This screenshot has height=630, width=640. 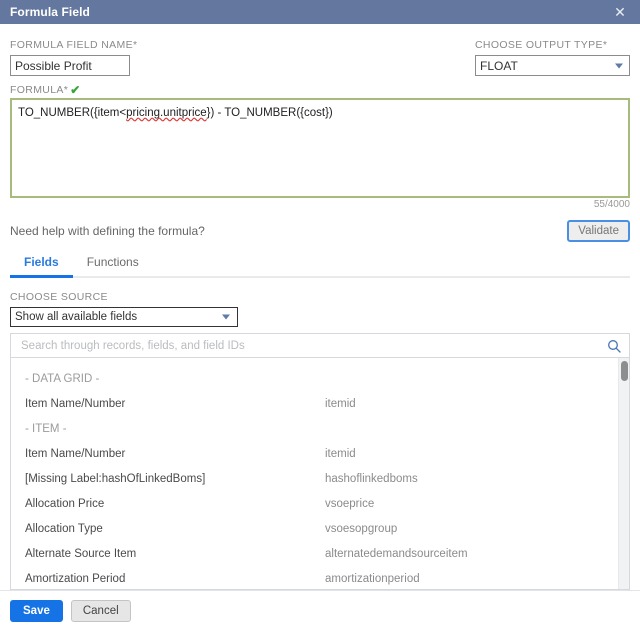 I want to click on formula-label: FORMULA*, so click(x=39, y=90).